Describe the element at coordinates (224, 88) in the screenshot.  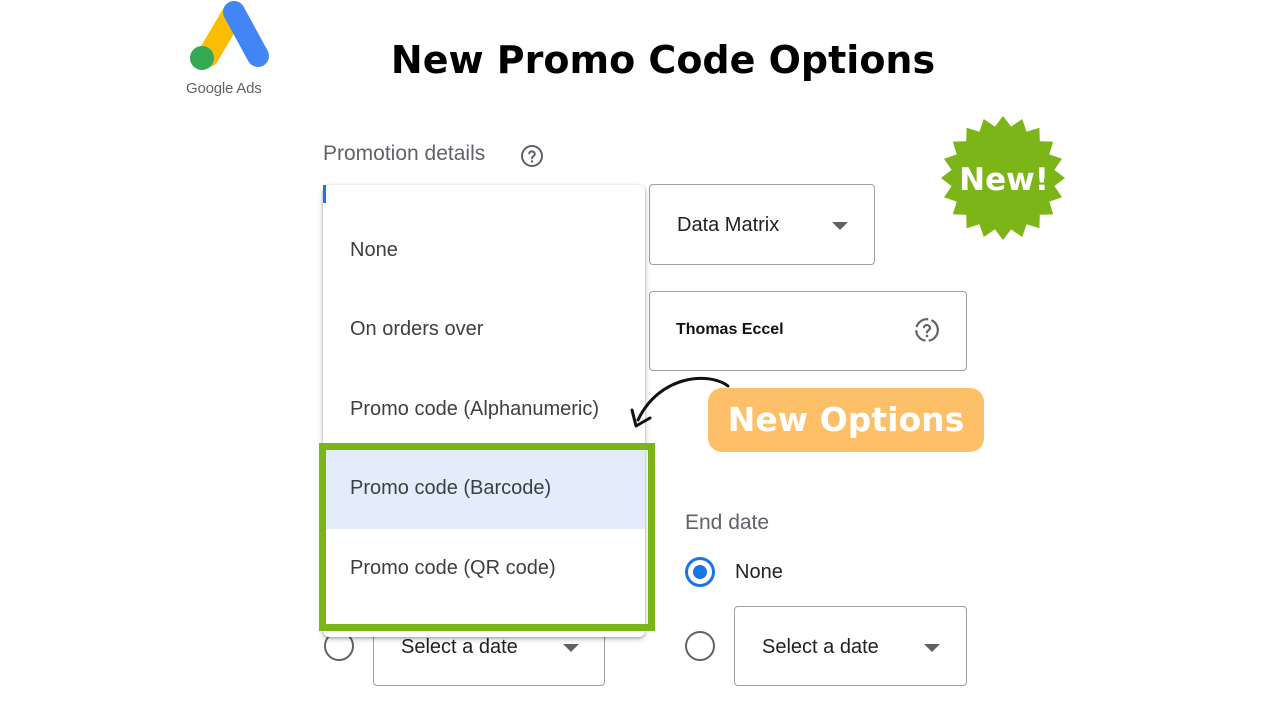
I see `logo-text: Google Ads` at that location.